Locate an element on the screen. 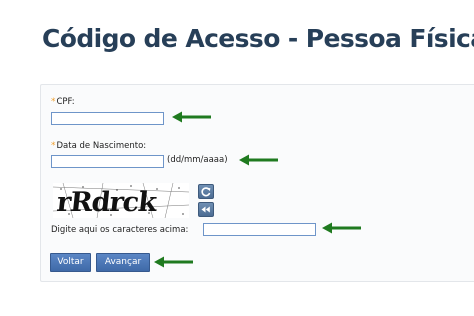 Image resolution: width=474 pixels, height=316 pixels. captcha-refresh-button is located at coordinates (206, 191).